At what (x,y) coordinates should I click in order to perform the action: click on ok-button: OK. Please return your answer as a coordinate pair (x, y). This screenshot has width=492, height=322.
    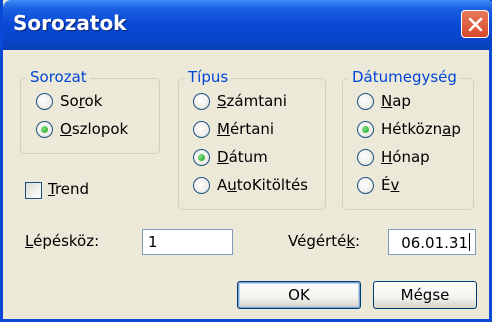
    Looking at the image, I should click on (299, 295).